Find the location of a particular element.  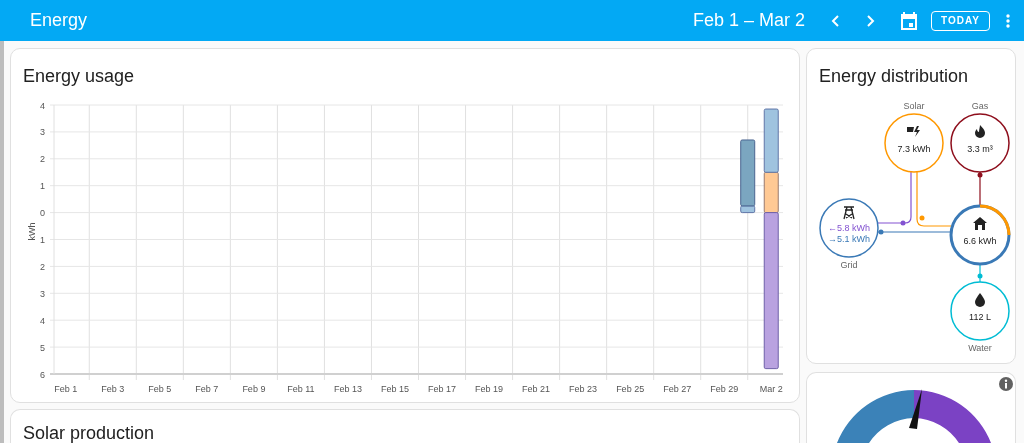

axis-label: Feb 17 is located at coordinates (442, 389).